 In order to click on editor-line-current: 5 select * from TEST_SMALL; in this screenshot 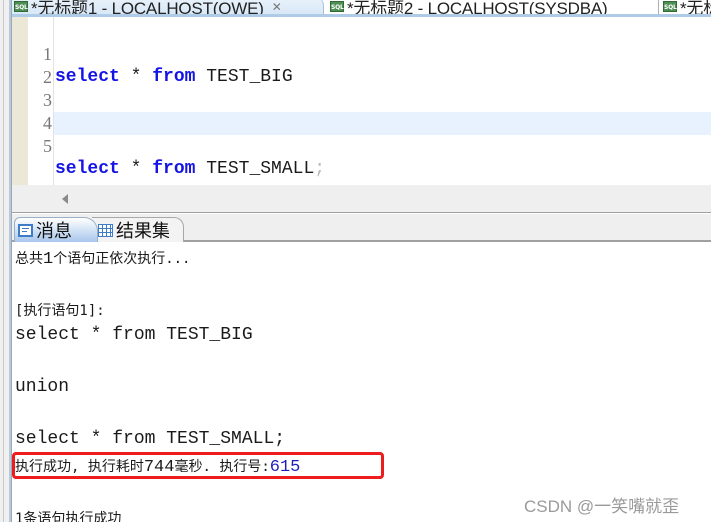, I will do `click(377, 145)`.